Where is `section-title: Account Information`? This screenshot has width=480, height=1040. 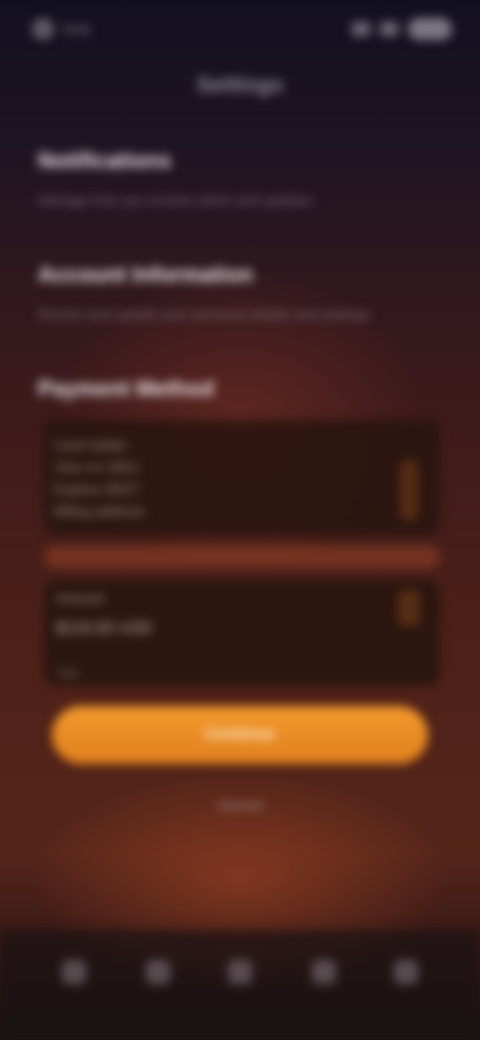
section-title: Account Information is located at coordinates (146, 274).